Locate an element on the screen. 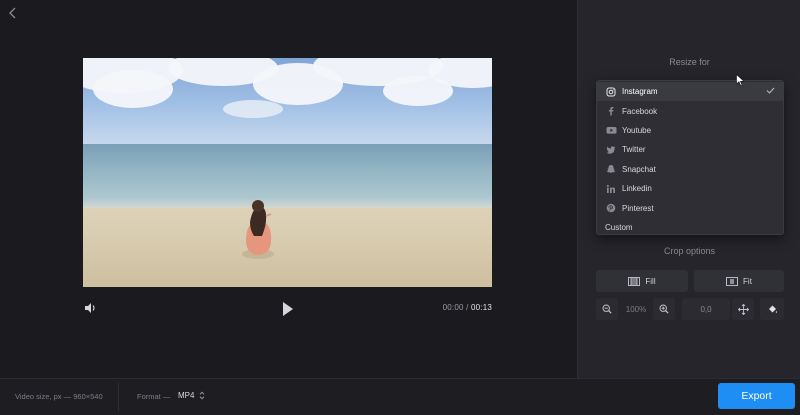 The width and height of the screenshot is (800, 415). back-arrow-icon is located at coordinates (13, 13).